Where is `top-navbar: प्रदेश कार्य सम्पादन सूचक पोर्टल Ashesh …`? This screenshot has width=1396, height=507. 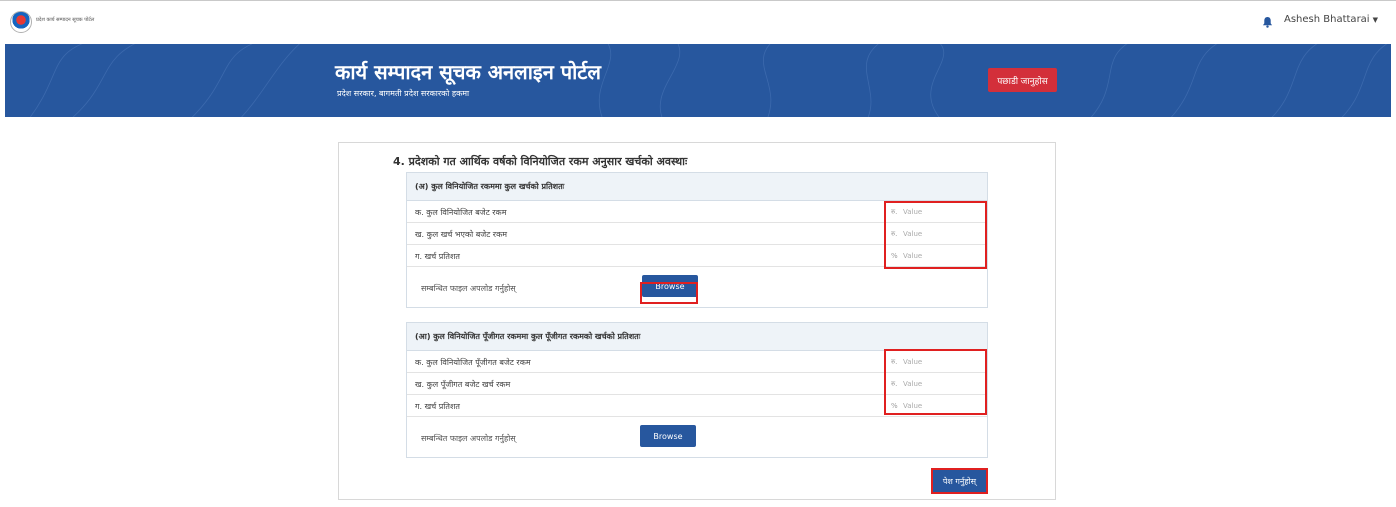 top-navbar: प्रदेश कार्य सम्पादन सूचक पोर्टल Ashesh … is located at coordinates (698, 22).